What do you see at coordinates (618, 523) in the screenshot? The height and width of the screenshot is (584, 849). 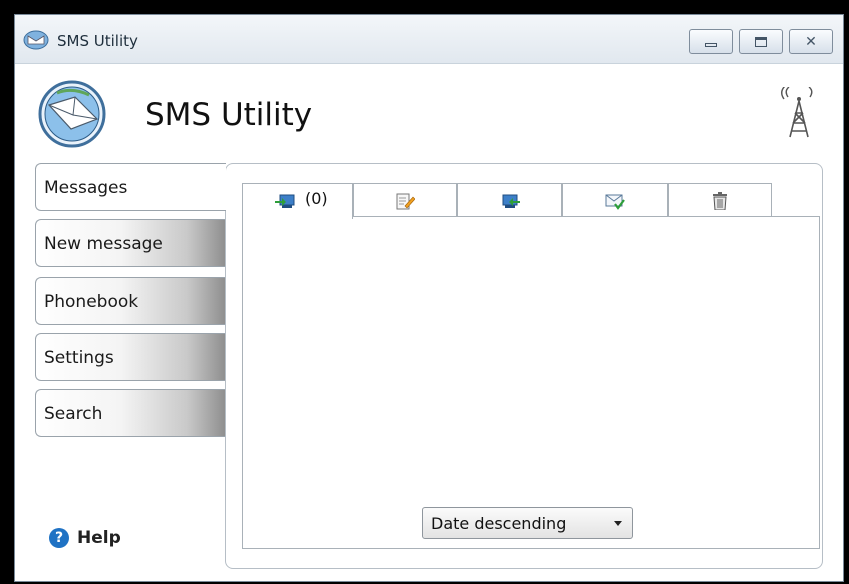 I see `chevron-down-icon` at bounding box center [618, 523].